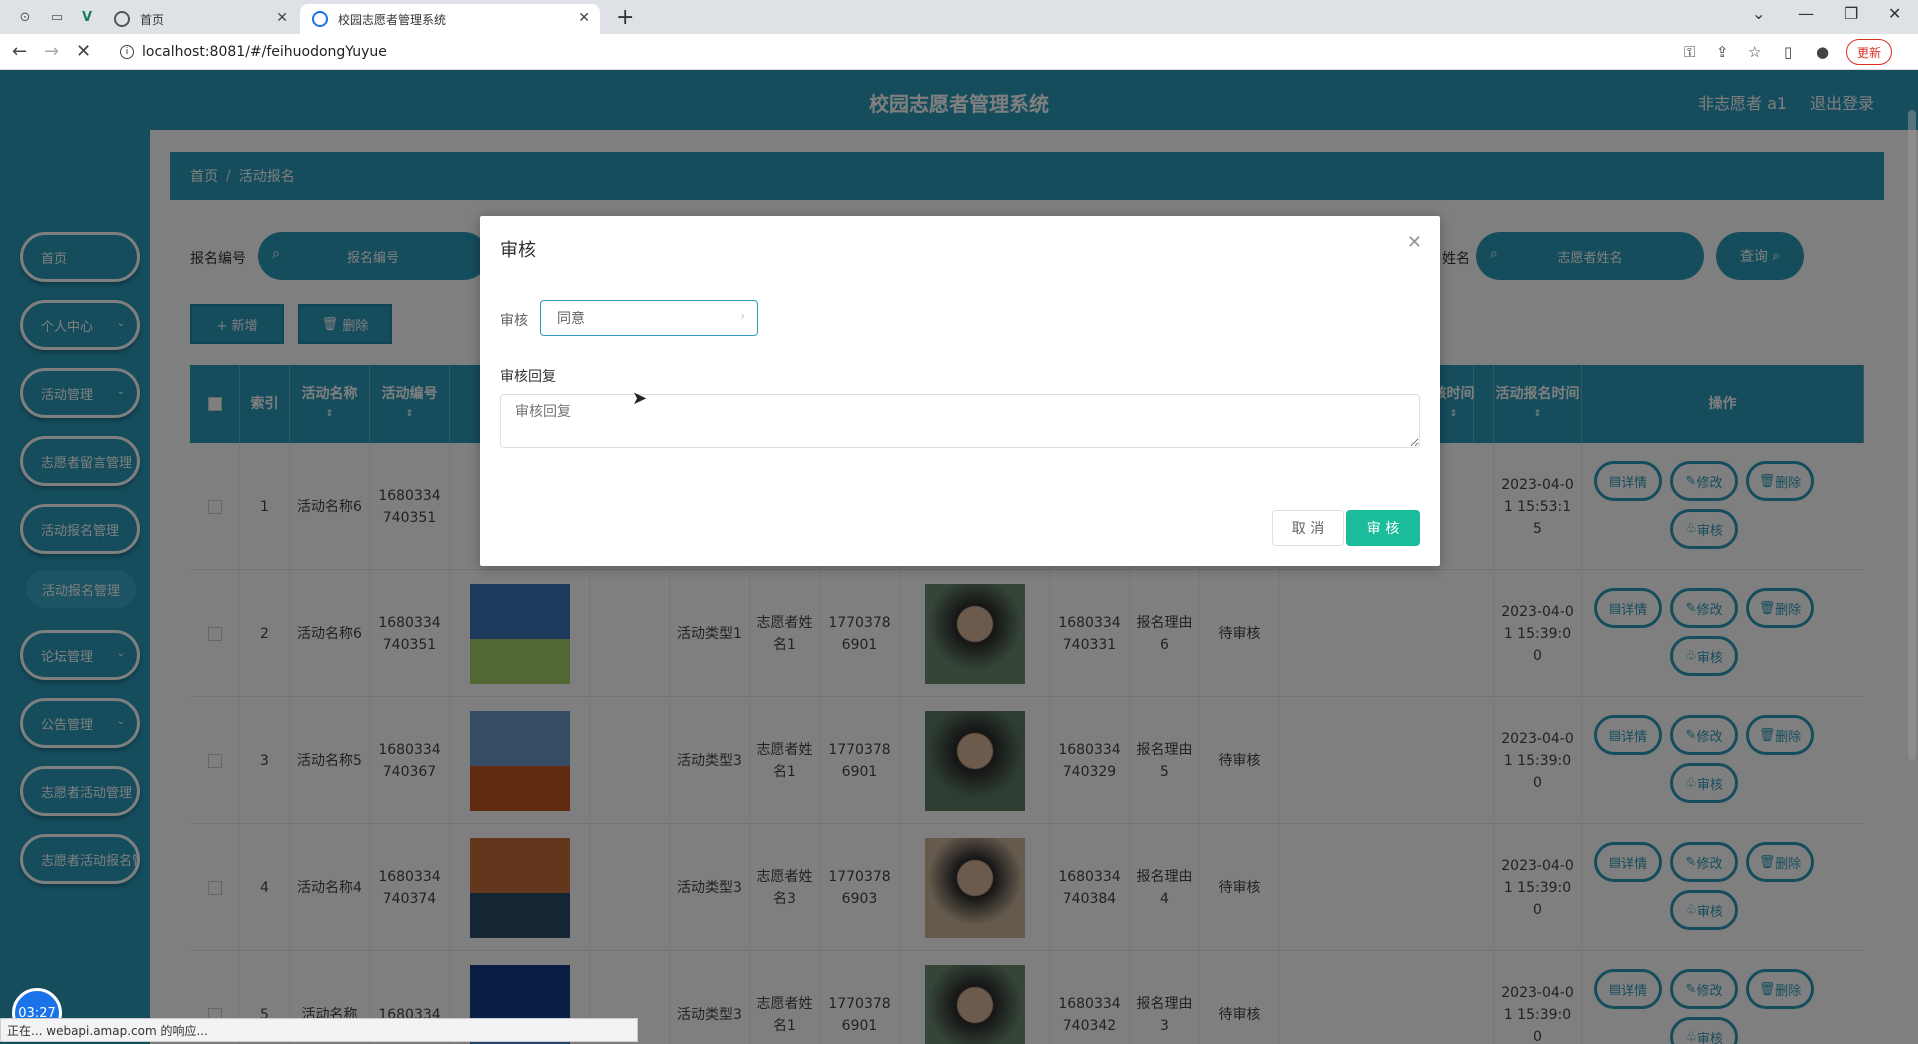 The width and height of the screenshot is (1918, 1044). I want to click on chevron-down-icon: ⌄, so click(1758, 13).